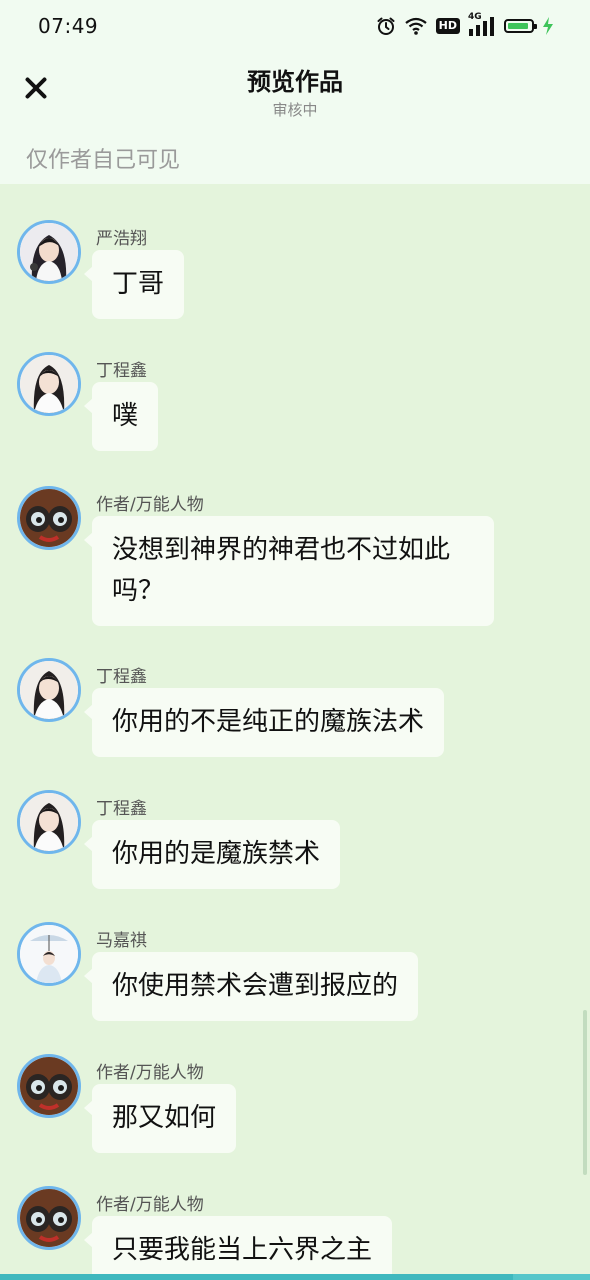  I want to click on review-status: 审核中, so click(295, 110).